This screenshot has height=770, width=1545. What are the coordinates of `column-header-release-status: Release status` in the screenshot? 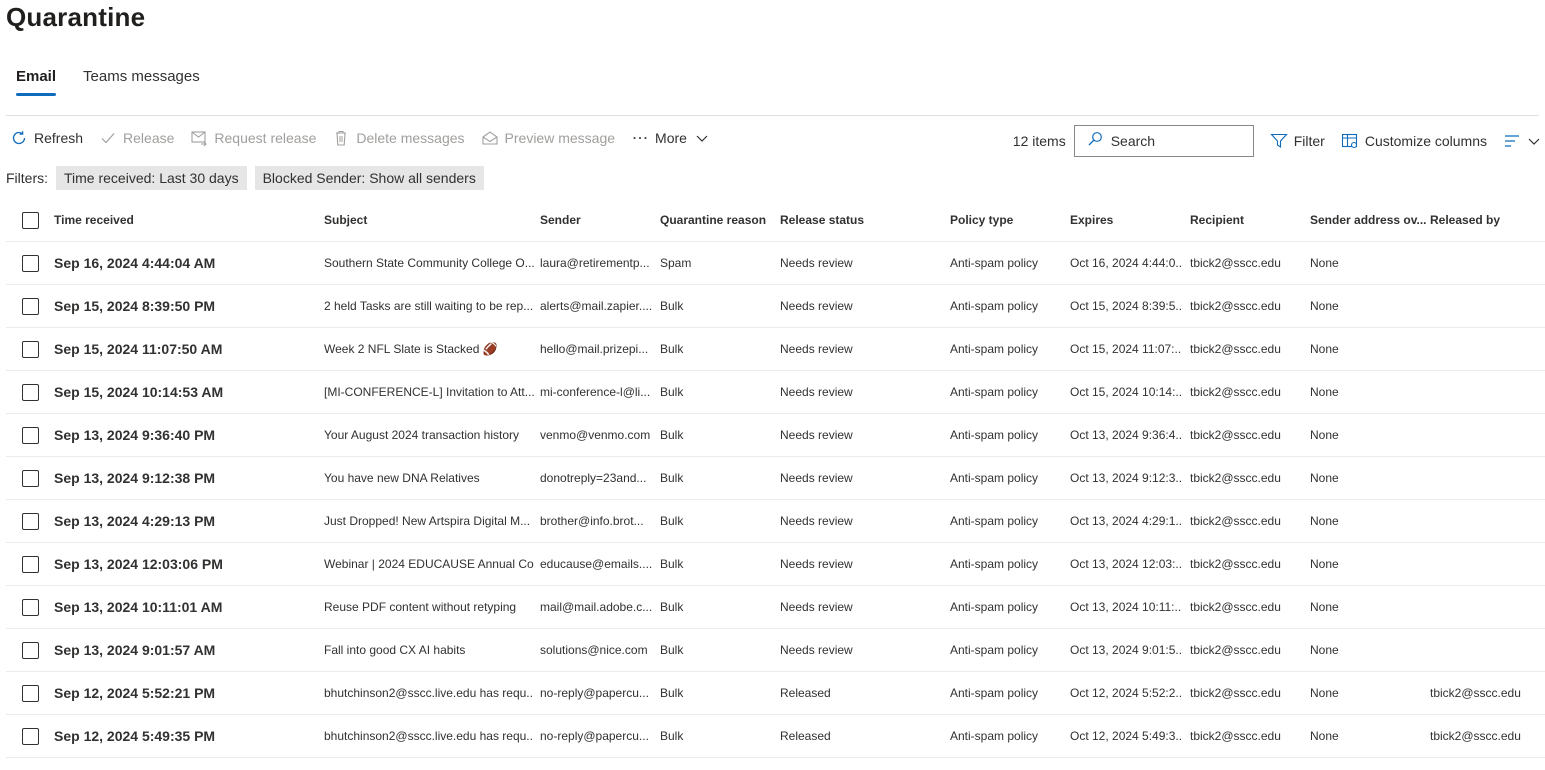 It's located at (862, 220).